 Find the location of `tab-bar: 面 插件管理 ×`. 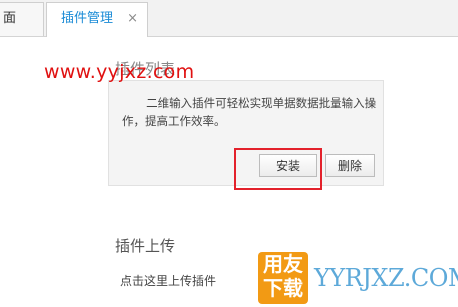

tab-bar: 面 插件管理 × is located at coordinates (229, 18).